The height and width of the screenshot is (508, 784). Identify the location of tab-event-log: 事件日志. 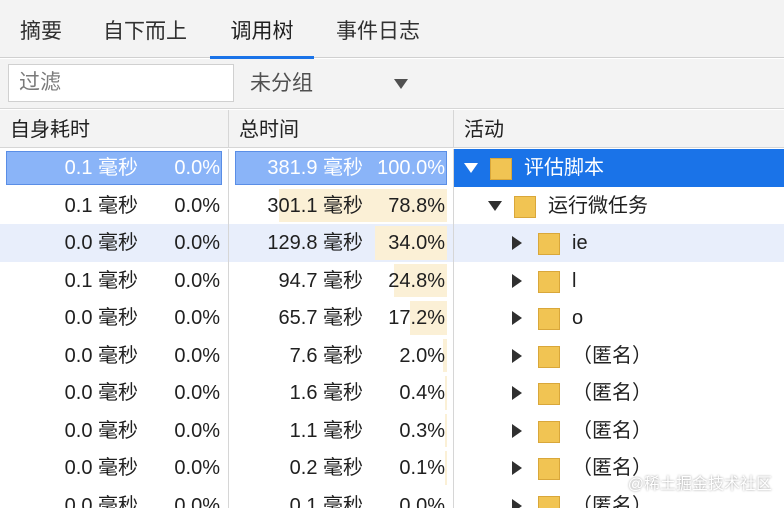
(378, 29).